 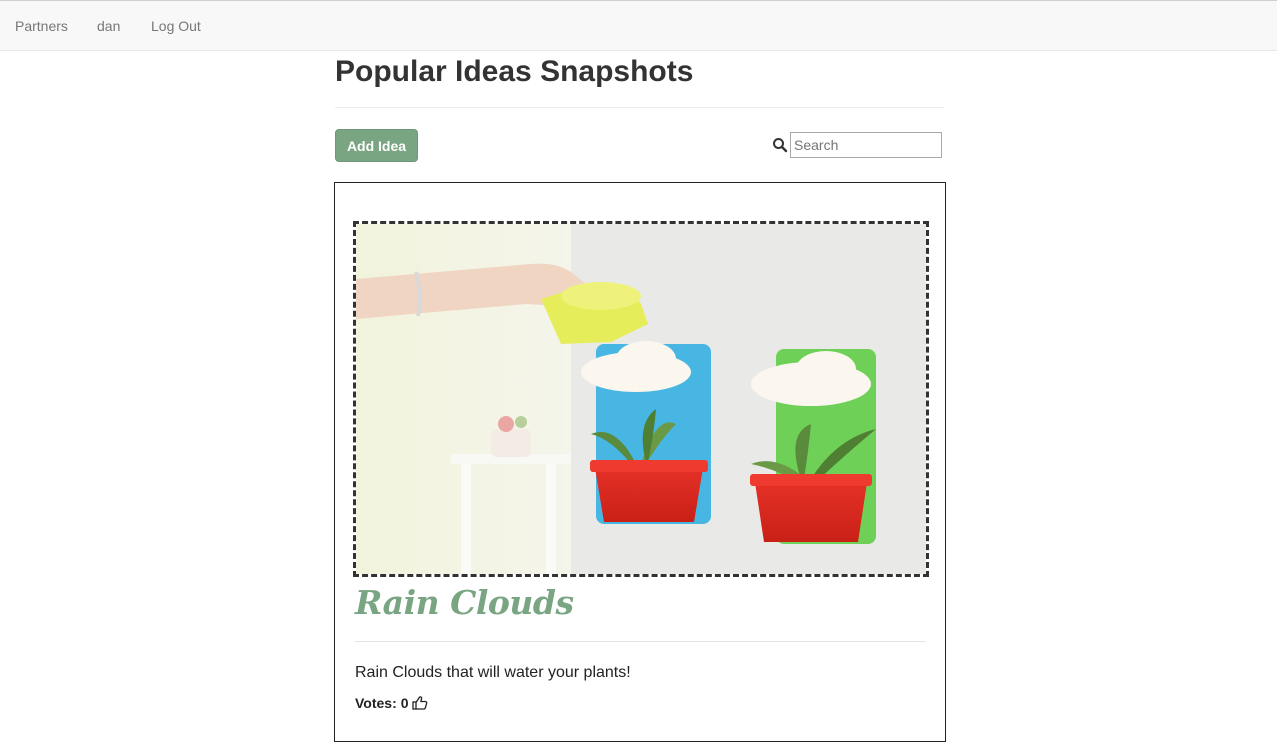 I want to click on add-idea-button: Add Idea, so click(x=376, y=145).